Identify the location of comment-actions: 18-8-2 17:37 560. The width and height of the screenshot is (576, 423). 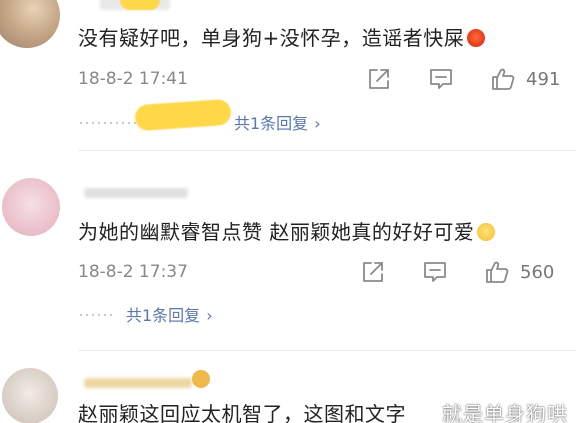
(327, 273).